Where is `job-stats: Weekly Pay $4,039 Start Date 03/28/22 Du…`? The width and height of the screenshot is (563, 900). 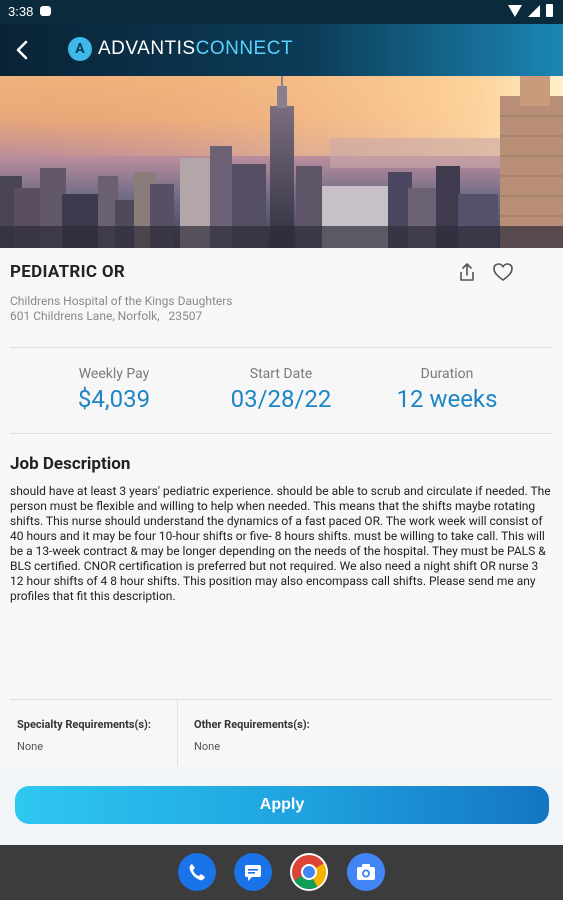 job-stats: Weekly Pay $4,039 Start Date 03/28/22 Du… is located at coordinates (281, 396).